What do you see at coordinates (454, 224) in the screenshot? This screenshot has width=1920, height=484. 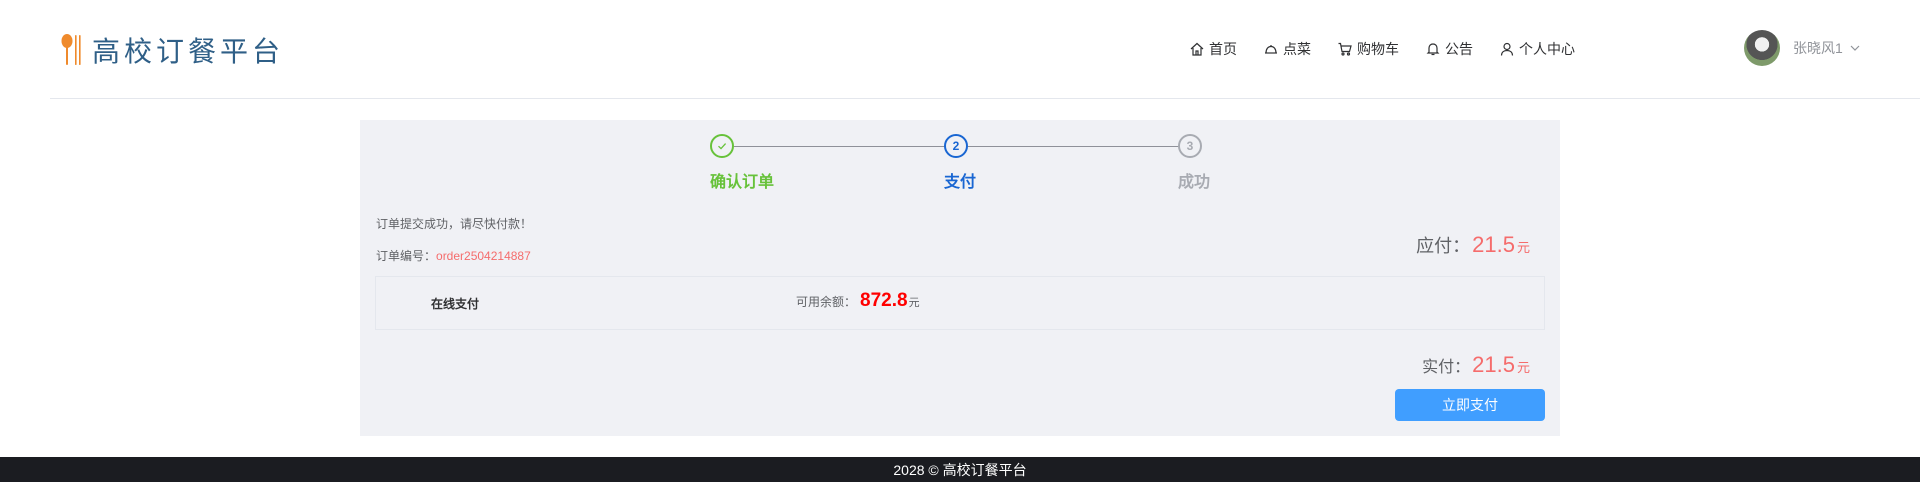 I see `order-success-message: 订单提交成功，请尽快付款！` at bounding box center [454, 224].